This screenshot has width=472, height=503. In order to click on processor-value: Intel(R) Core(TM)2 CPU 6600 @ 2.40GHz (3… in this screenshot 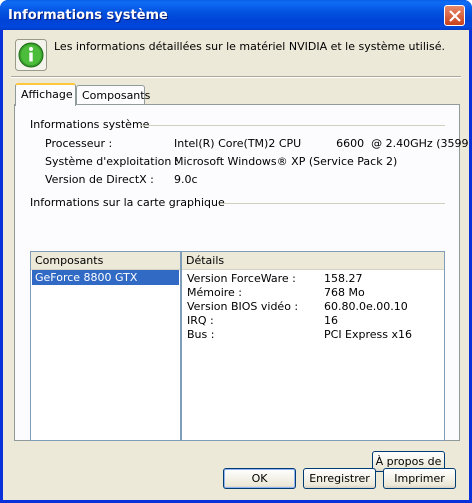, I will do `click(321, 143)`.